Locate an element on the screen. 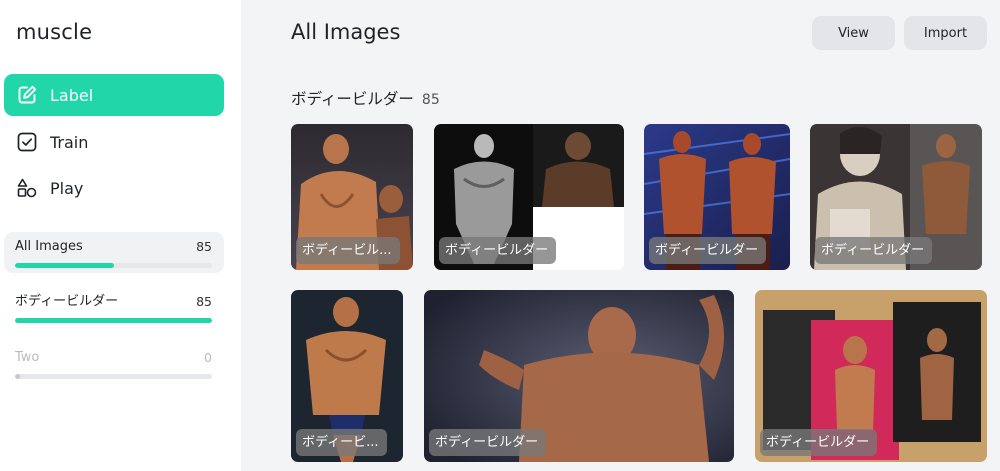 The height and width of the screenshot is (471, 1000). section-count: 85 is located at coordinates (430, 100).